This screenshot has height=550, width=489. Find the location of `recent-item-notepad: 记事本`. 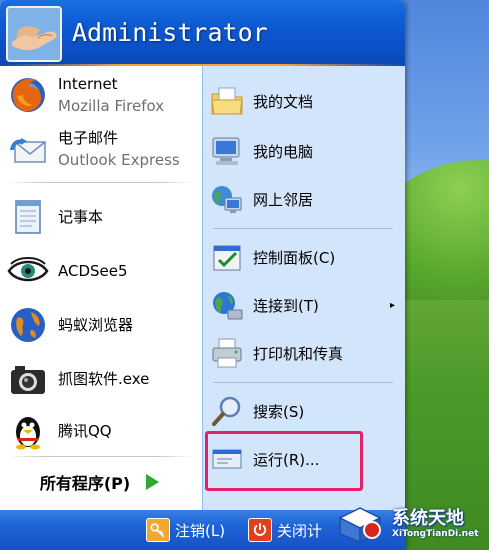

recent-item-notepad: 记事本 is located at coordinates (102, 217).